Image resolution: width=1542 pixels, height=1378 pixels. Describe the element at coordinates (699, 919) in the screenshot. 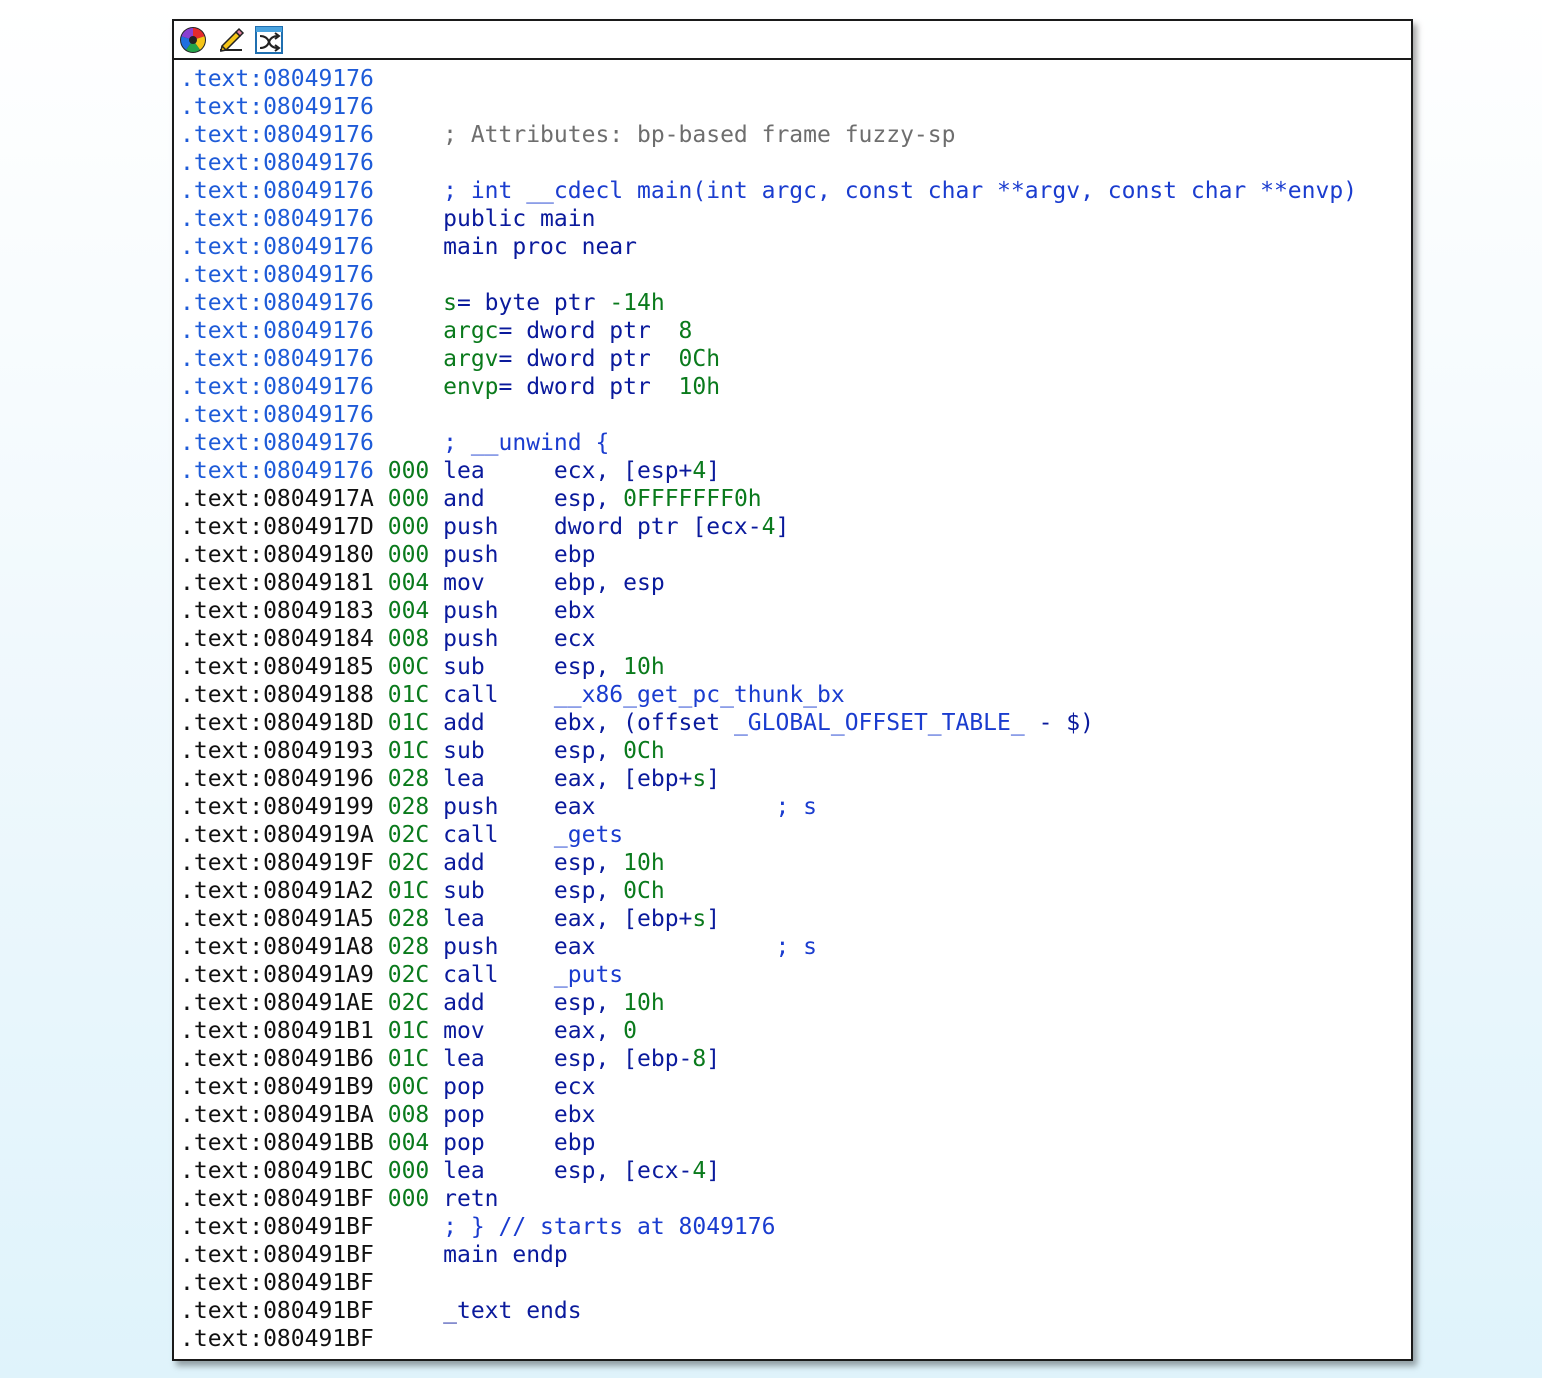

I see `code-token: s` at that location.